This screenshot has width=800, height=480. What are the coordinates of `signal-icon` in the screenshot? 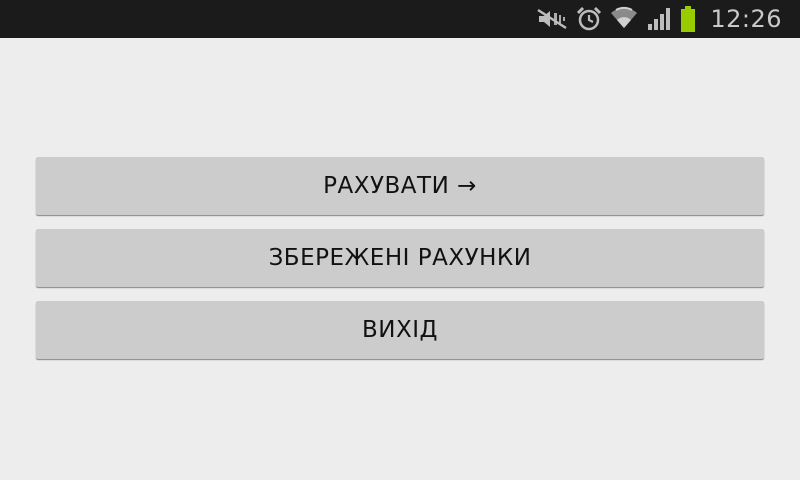 It's located at (659, 19).